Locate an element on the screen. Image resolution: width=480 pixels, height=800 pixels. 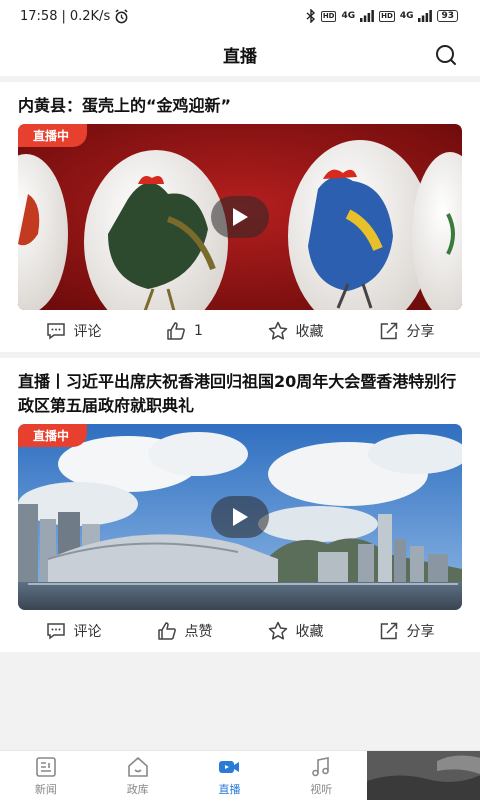
card-actions: 评论 1 收藏 分享 is located at coordinates (240, 331).